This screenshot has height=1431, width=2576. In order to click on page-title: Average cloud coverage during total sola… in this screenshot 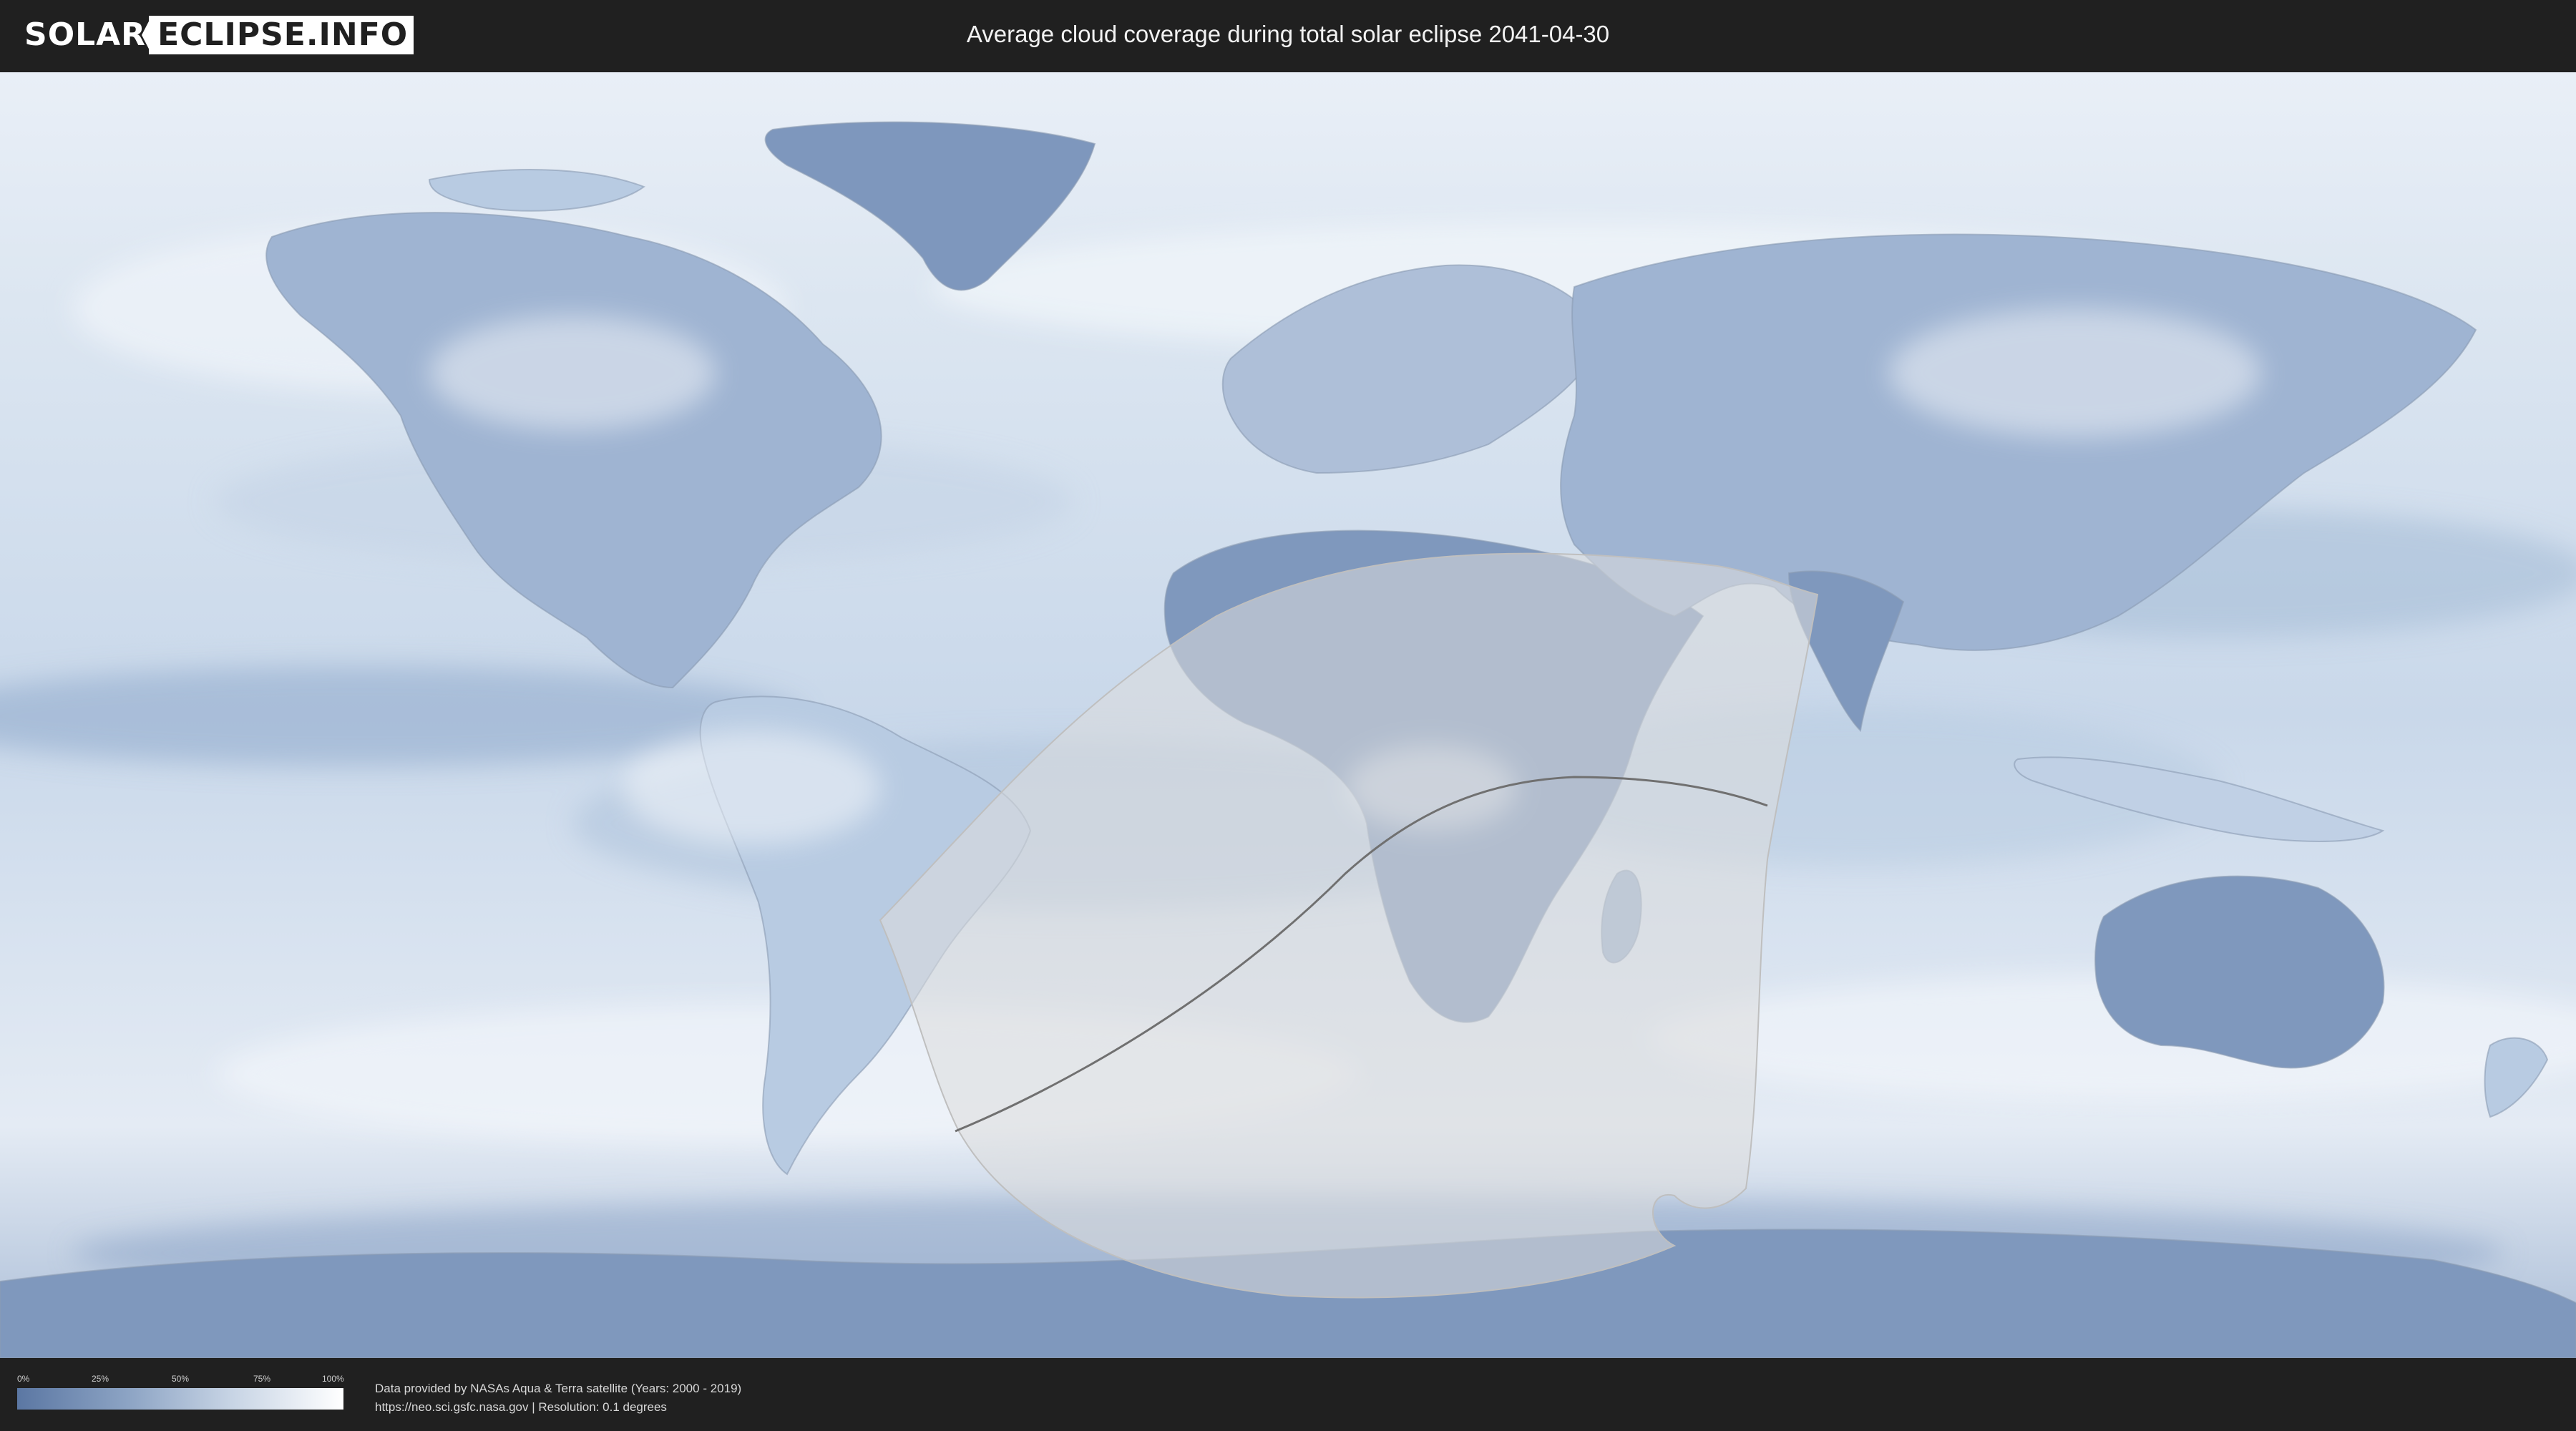, I will do `click(1288, 34)`.